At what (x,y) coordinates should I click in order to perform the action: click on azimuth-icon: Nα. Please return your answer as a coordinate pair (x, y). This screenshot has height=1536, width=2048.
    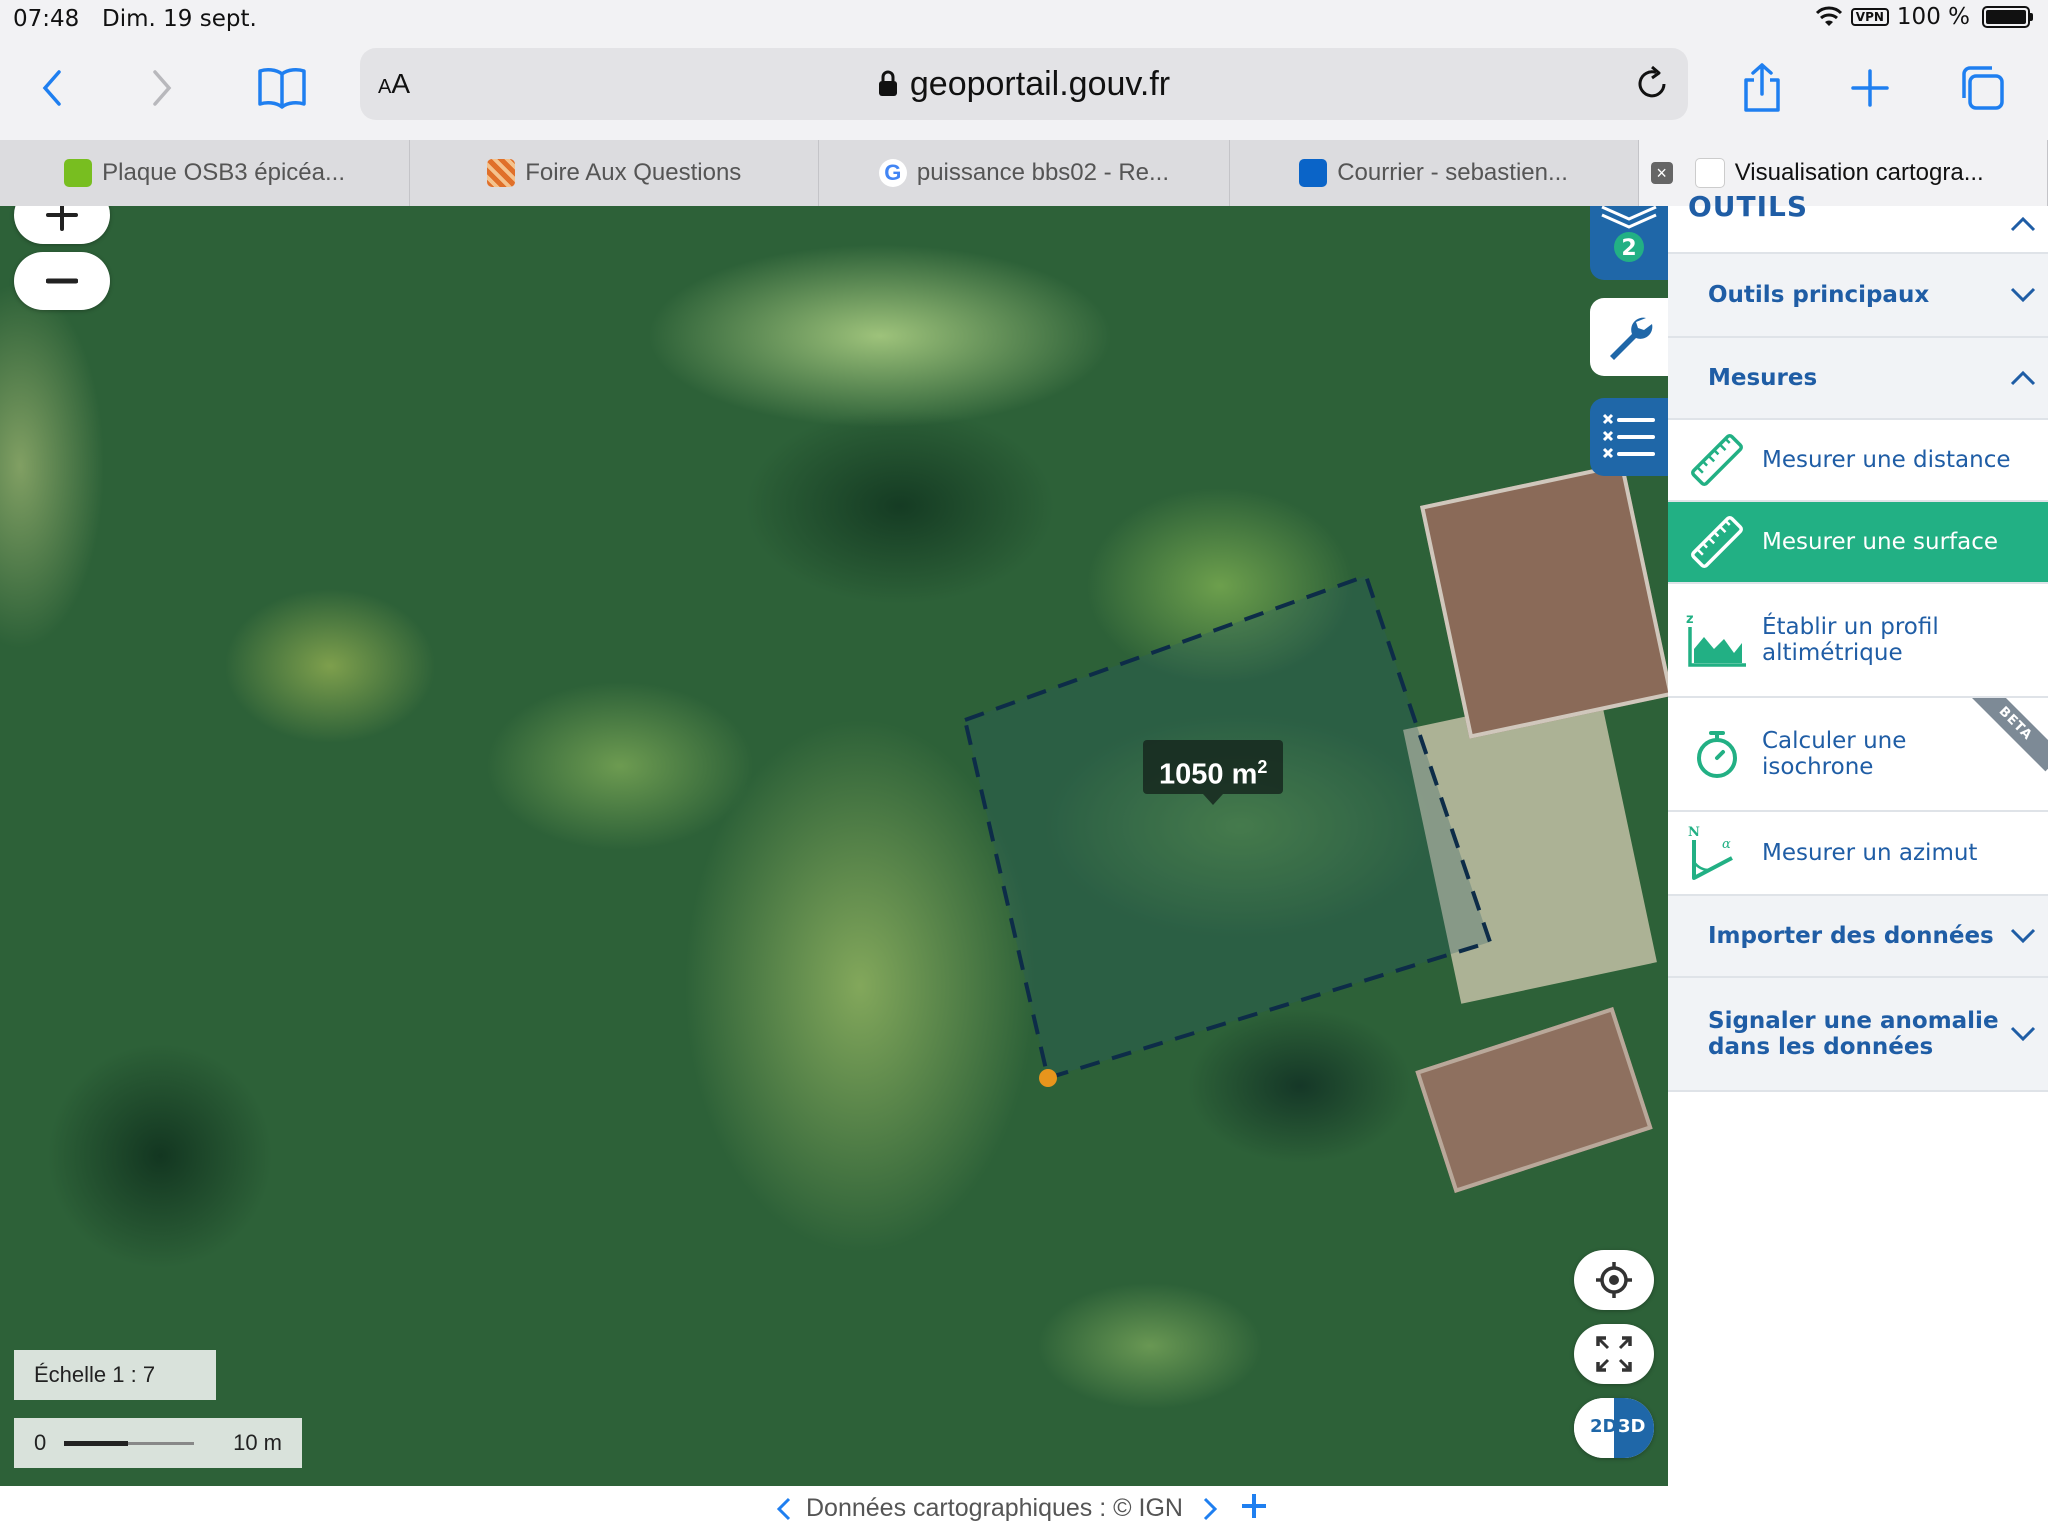
    Looking at the image, I should click on (1717, 853).